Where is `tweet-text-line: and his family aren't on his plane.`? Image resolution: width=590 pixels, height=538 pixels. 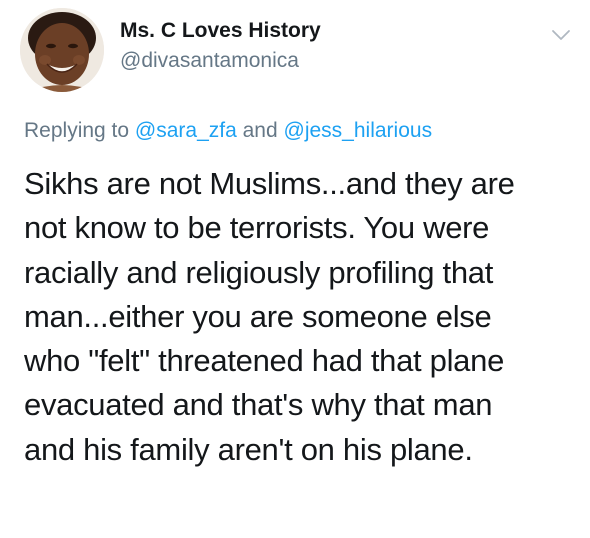
tweet-text-line: and his family aren't on his plane. is located at coordinates (248, 449).